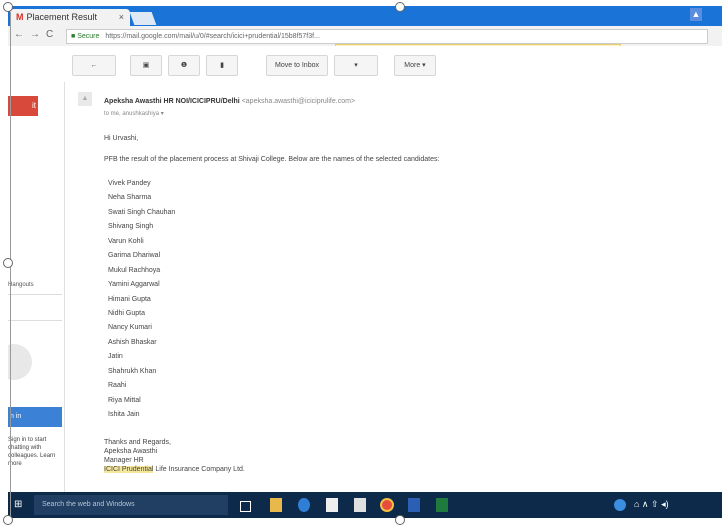  What do you see at coordinates (23, 106) in the screenshot?
I see `compose-button: it` at bounding box center [23, 106].